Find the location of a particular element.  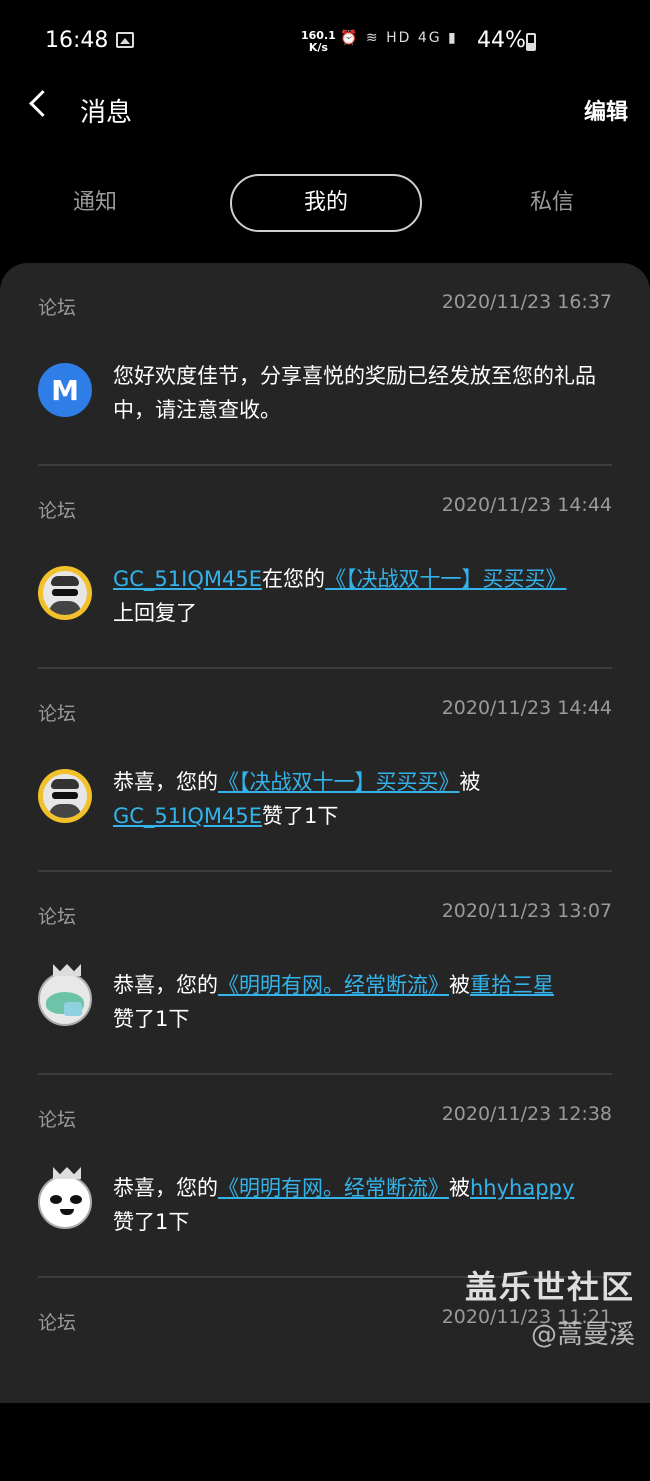

message-text: GC_51IQM45E在您的《【决战双十一】买买买》 上回复了 is located at coordinates (362, 596).